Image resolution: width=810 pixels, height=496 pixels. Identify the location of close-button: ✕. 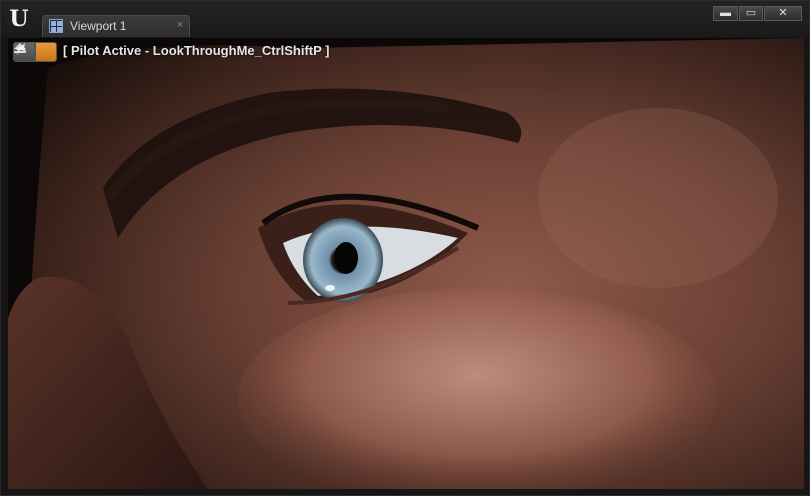
(783, 13).